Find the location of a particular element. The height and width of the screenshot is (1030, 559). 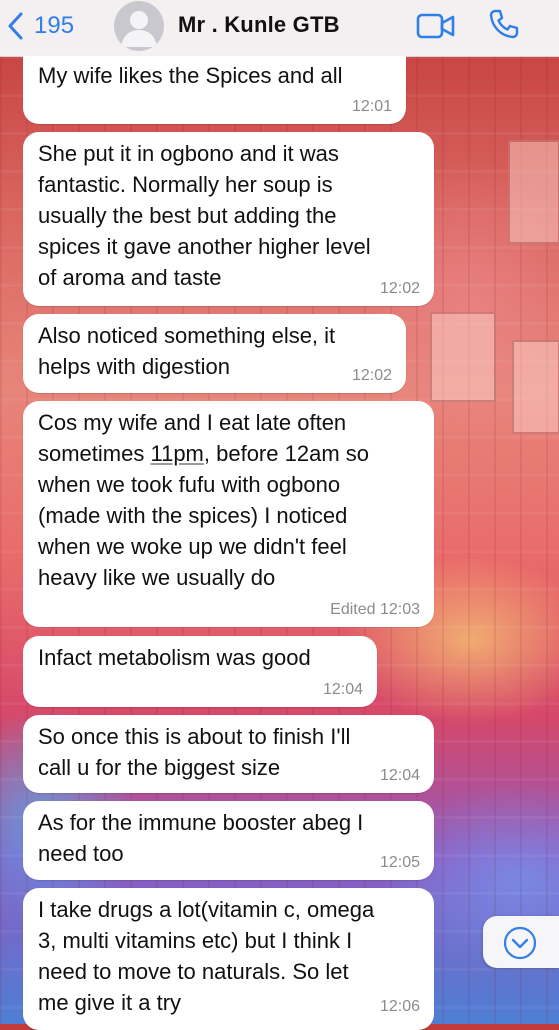

message-time: 12:01 is located at coordinates (371, 106).